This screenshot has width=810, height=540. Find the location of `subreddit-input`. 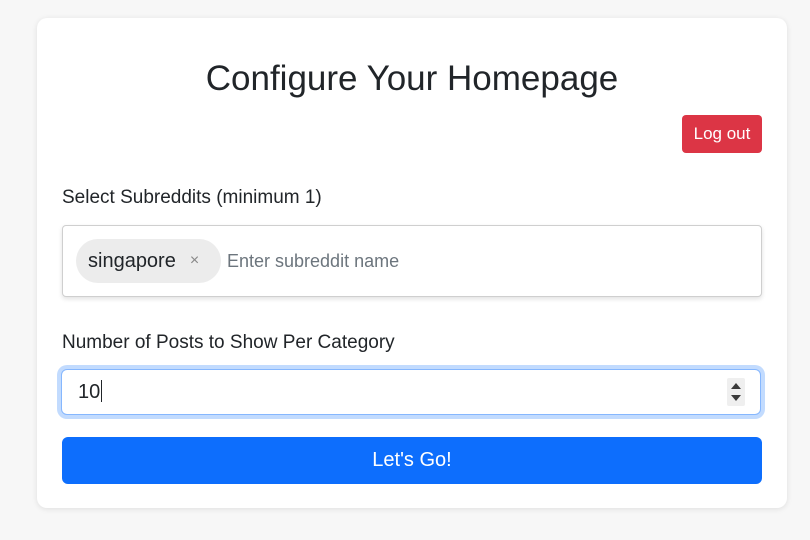

subreddit-input is located at coordinates (477, 261).